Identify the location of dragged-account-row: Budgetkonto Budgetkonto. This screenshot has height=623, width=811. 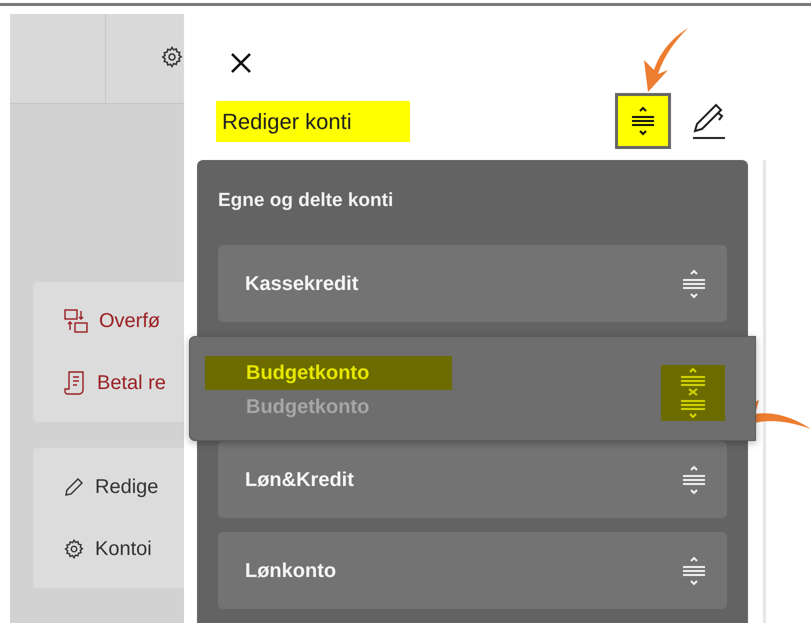
(472, 388).